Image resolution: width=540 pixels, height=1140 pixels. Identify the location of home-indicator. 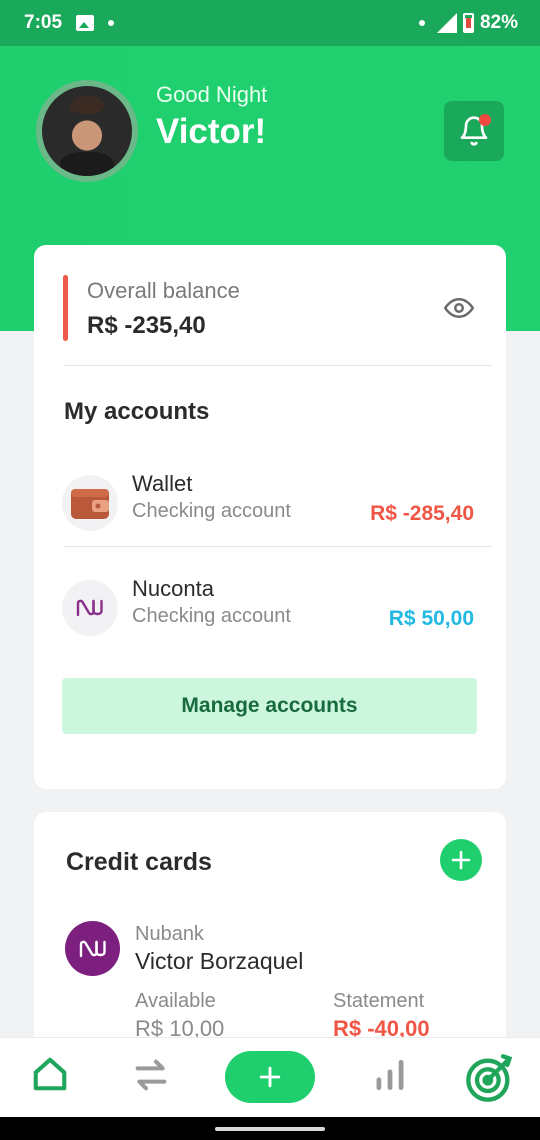
(270, 1129).